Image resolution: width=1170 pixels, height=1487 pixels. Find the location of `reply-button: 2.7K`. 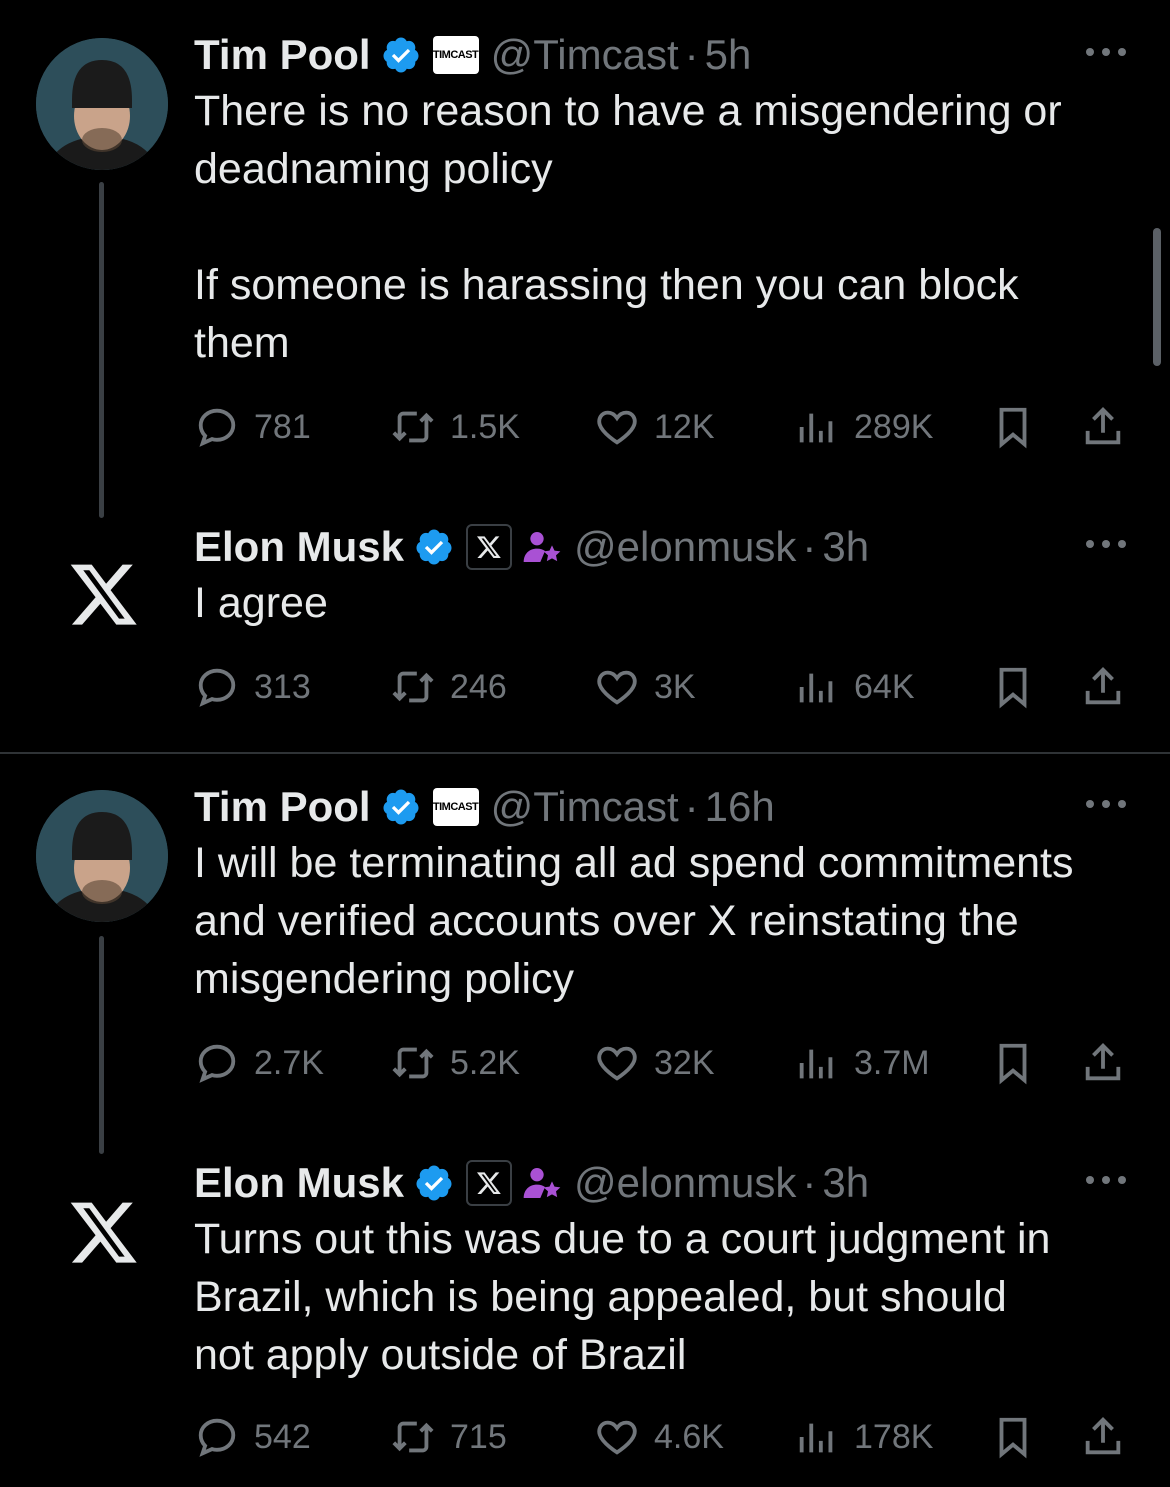

reply-button: 2.7K is located at coordinates (259, 1063).